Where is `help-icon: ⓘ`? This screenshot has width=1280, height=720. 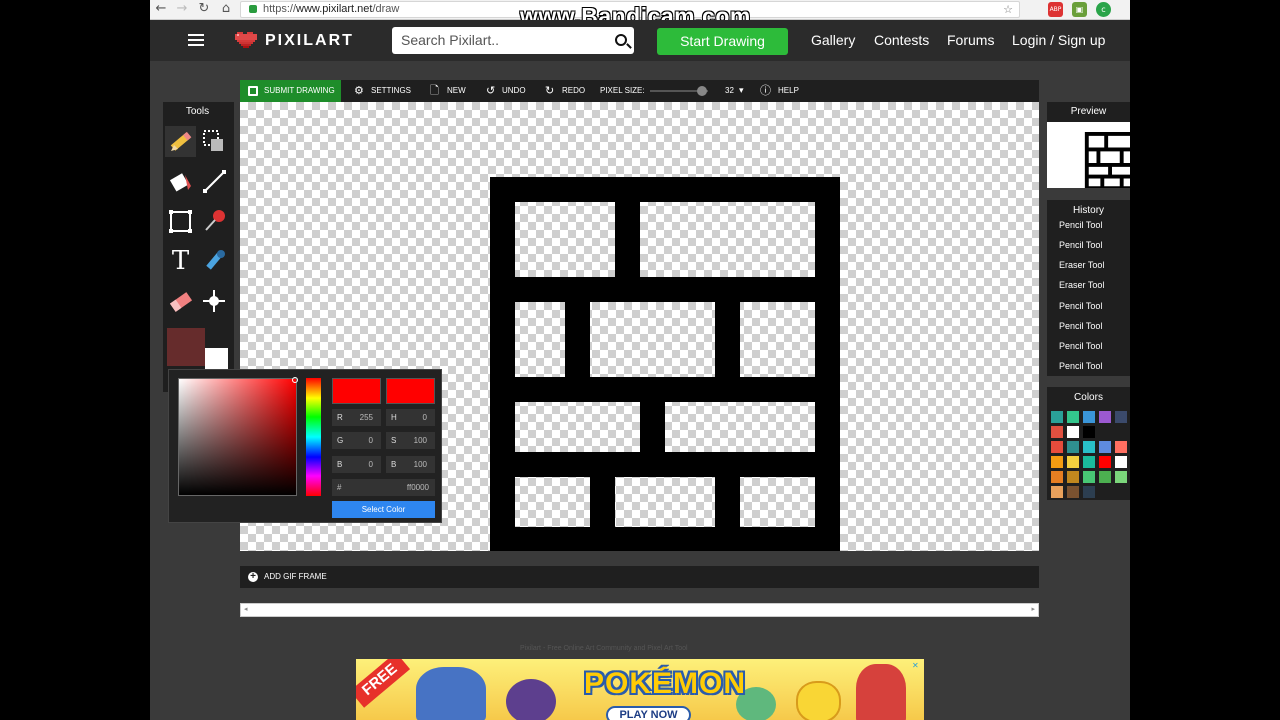 help-icon: ⓘ is located at coordinates (765, 91).